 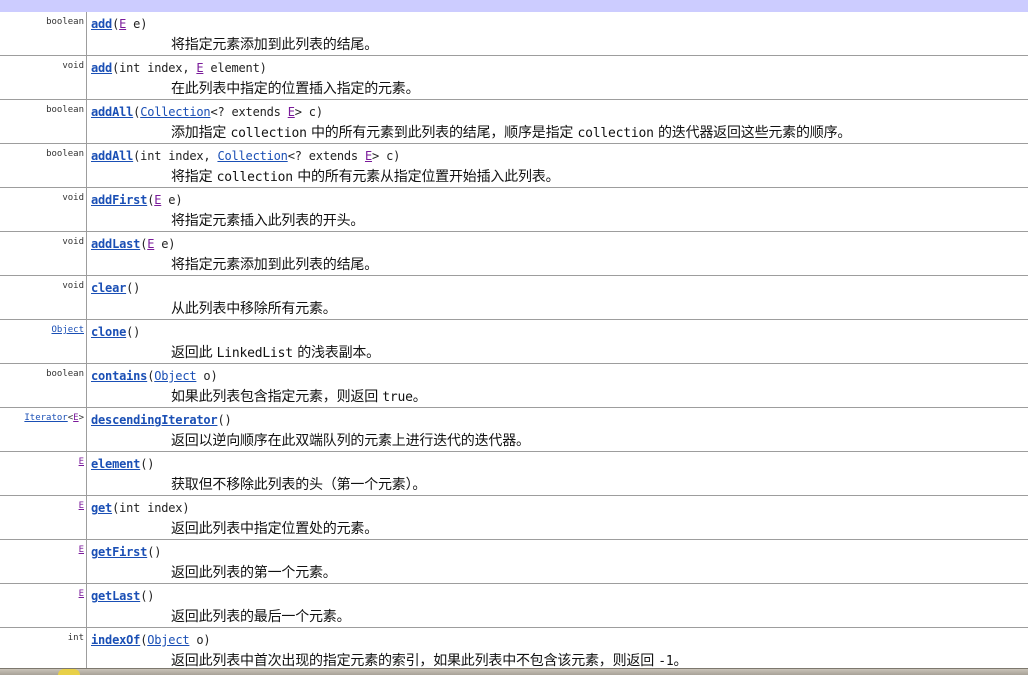 I want to click on taskbar-edge, so click(x=514, y=671).